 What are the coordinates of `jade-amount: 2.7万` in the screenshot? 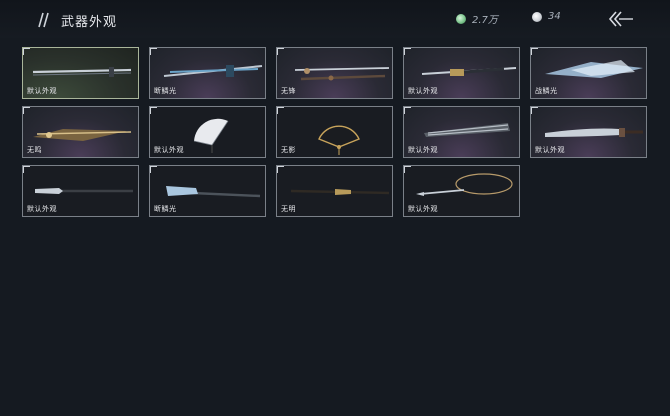 It's located at (485, 20).